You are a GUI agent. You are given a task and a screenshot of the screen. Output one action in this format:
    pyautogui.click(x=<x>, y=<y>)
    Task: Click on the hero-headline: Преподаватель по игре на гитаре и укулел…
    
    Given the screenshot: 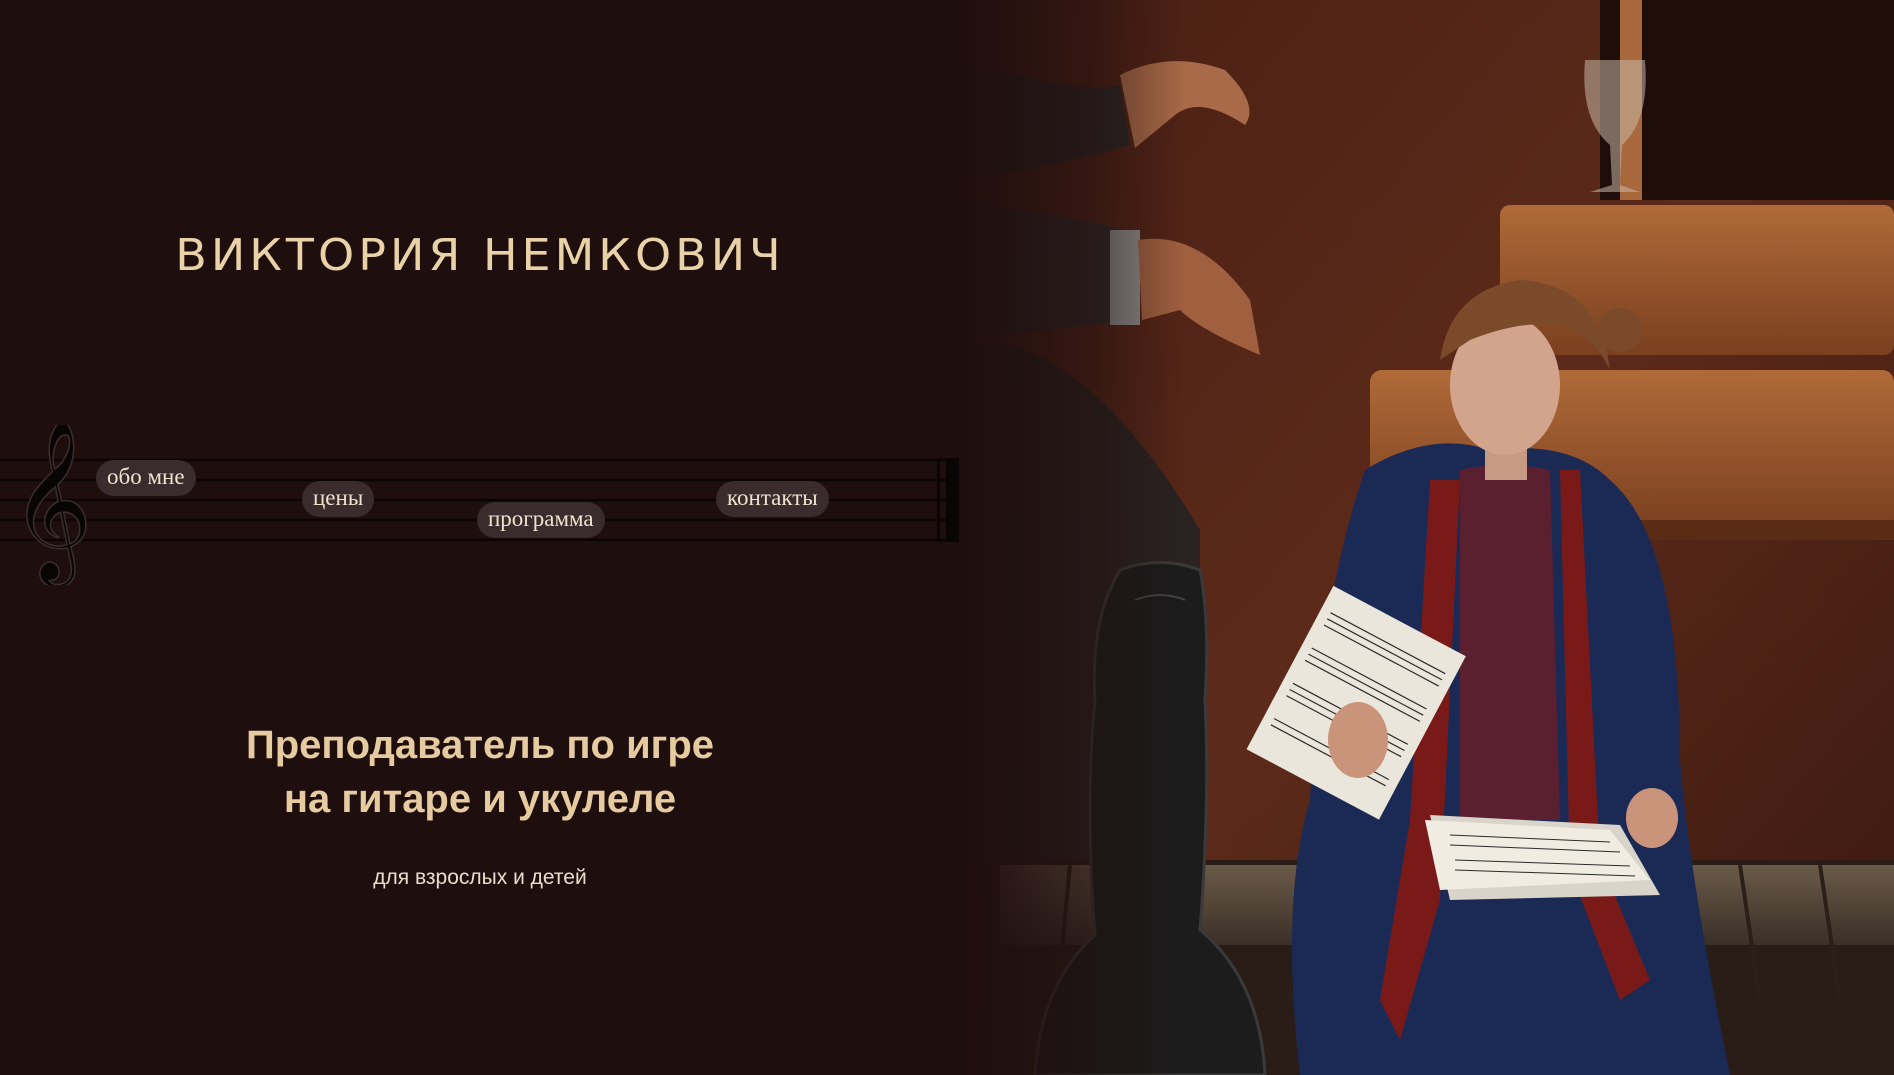 What is the action you would take?
    pyautogui.click(x=480, y=772)
    